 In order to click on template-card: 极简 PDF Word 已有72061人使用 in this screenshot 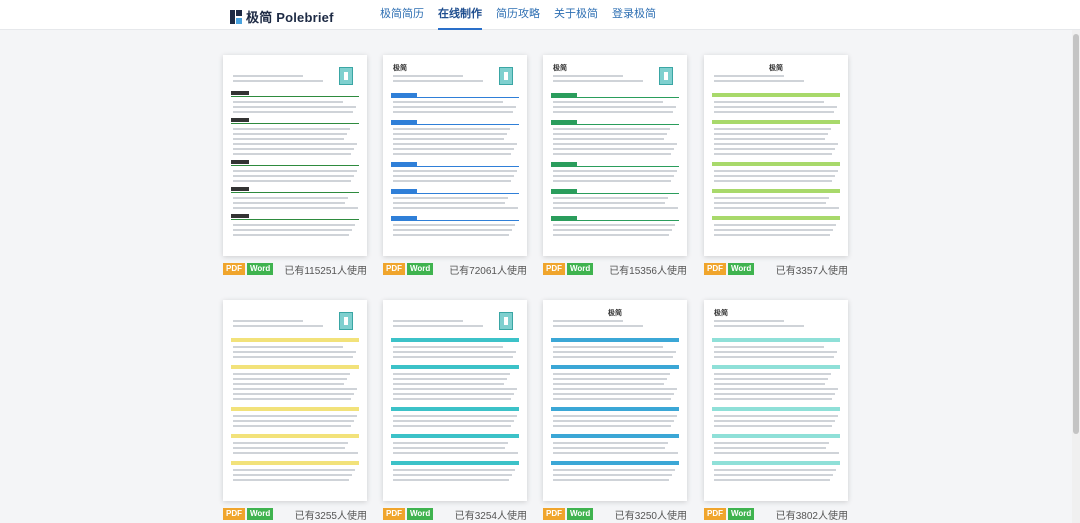, I will do `click(455, 166)`.